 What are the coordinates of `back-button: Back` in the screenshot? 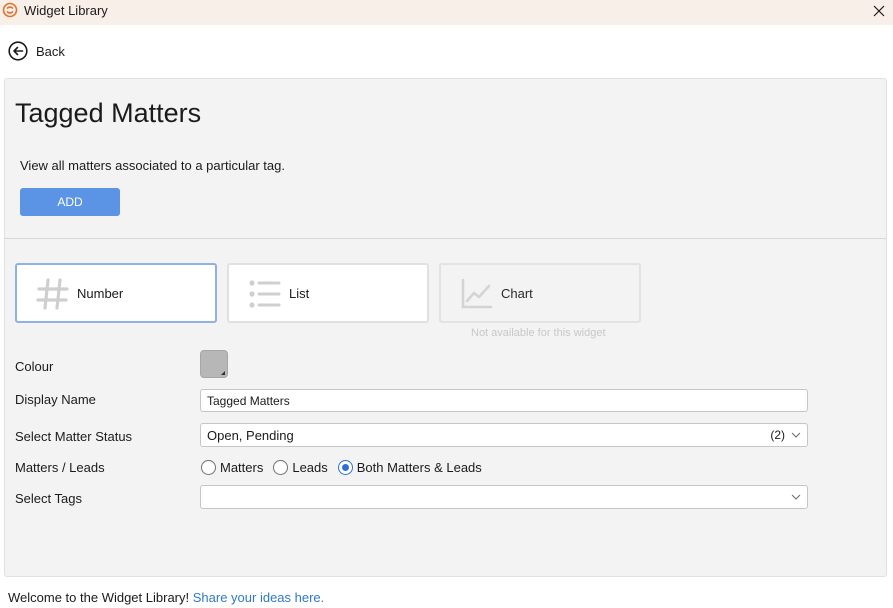 It's located at (36, 51).